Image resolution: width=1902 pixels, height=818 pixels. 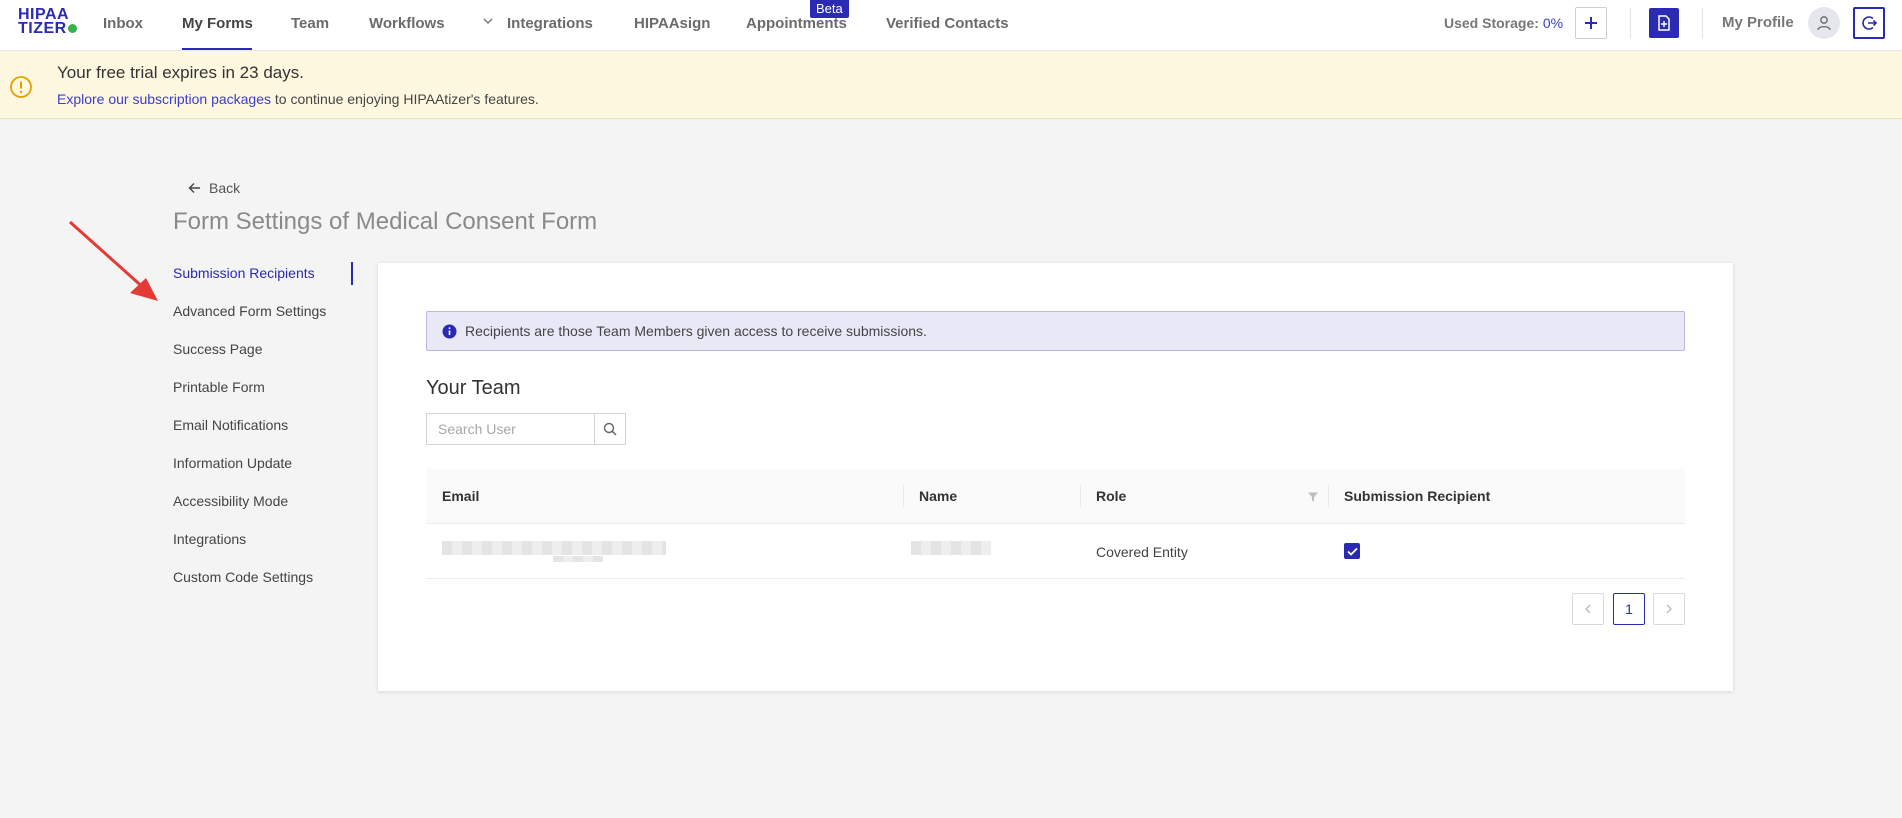 What do you see at coordinates (72, 29) in the screenshot?
I see `logo-dot-icon` at bounding box center [72, 29].